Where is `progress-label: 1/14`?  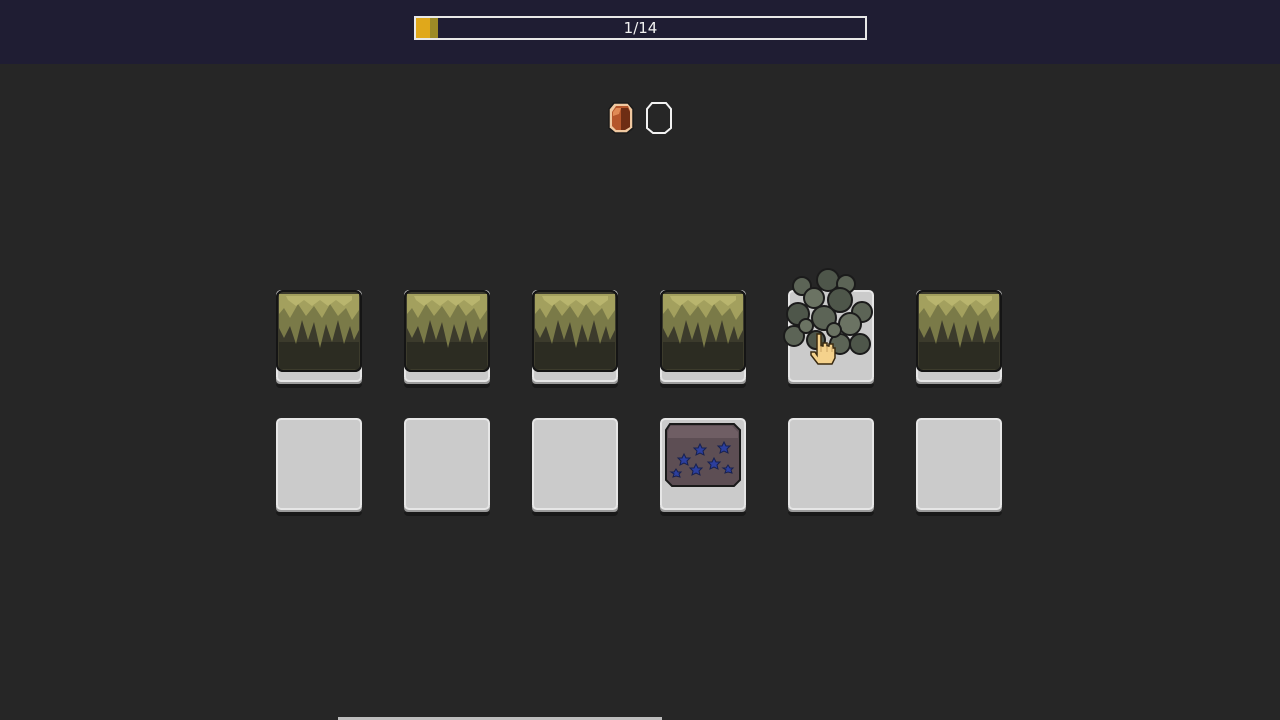 progress-label: 1/14 is located at coordinates (640, 28).